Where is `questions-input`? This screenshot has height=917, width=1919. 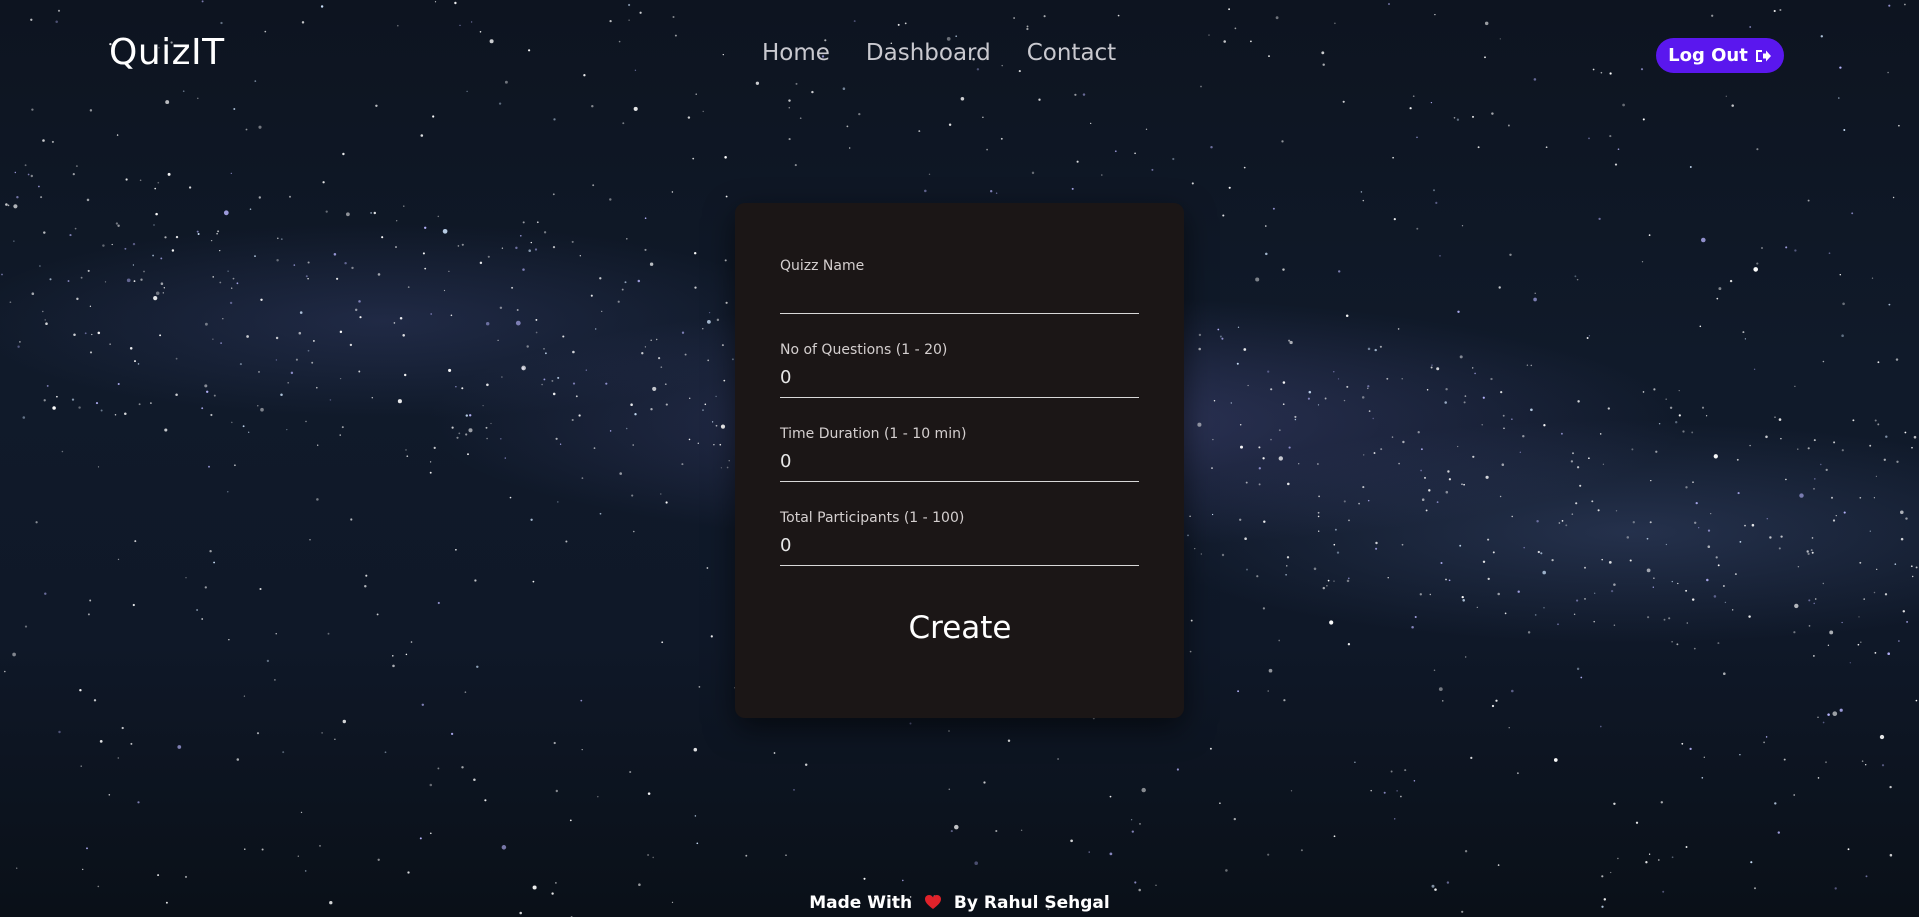 questions-input is located at coordinates (959, 381).